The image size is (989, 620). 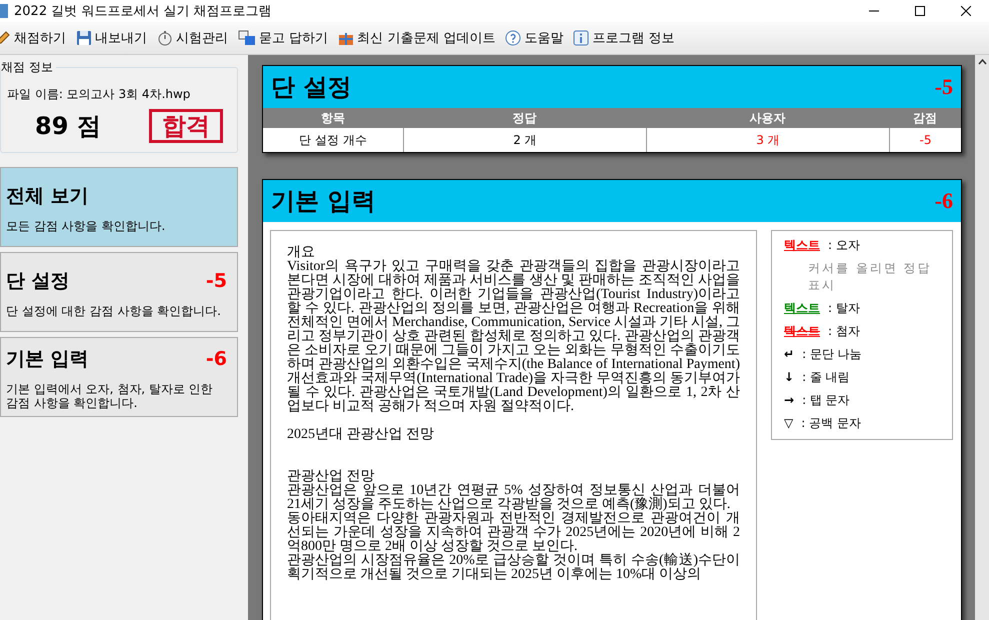 I want to click on table-cell: 2 개, so click(x=524, y=140).